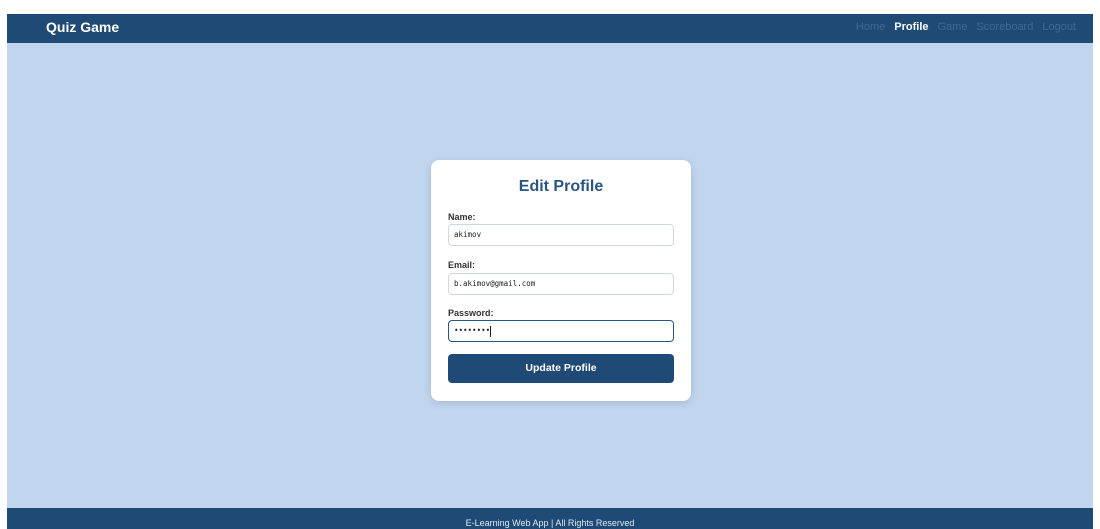  What do you see at coordinates (472, 330) in the screenshot?
I see `password-value: ••••••••` at bounding box center [472, 330].